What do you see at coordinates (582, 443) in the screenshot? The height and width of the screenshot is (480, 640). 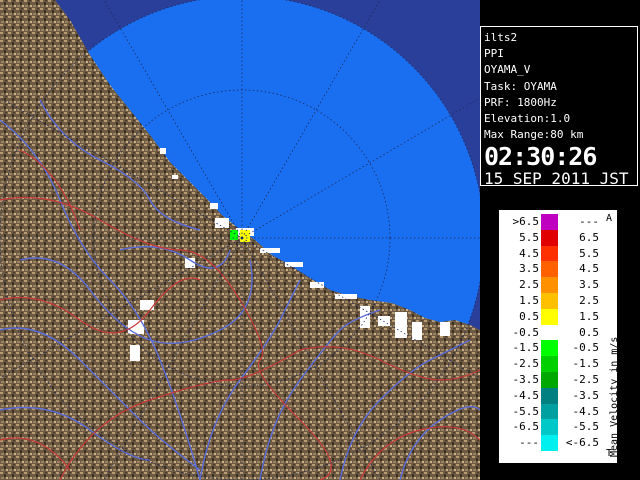 I see `legend-upper-bound: <-6.5` at bounding box center [582, 443].